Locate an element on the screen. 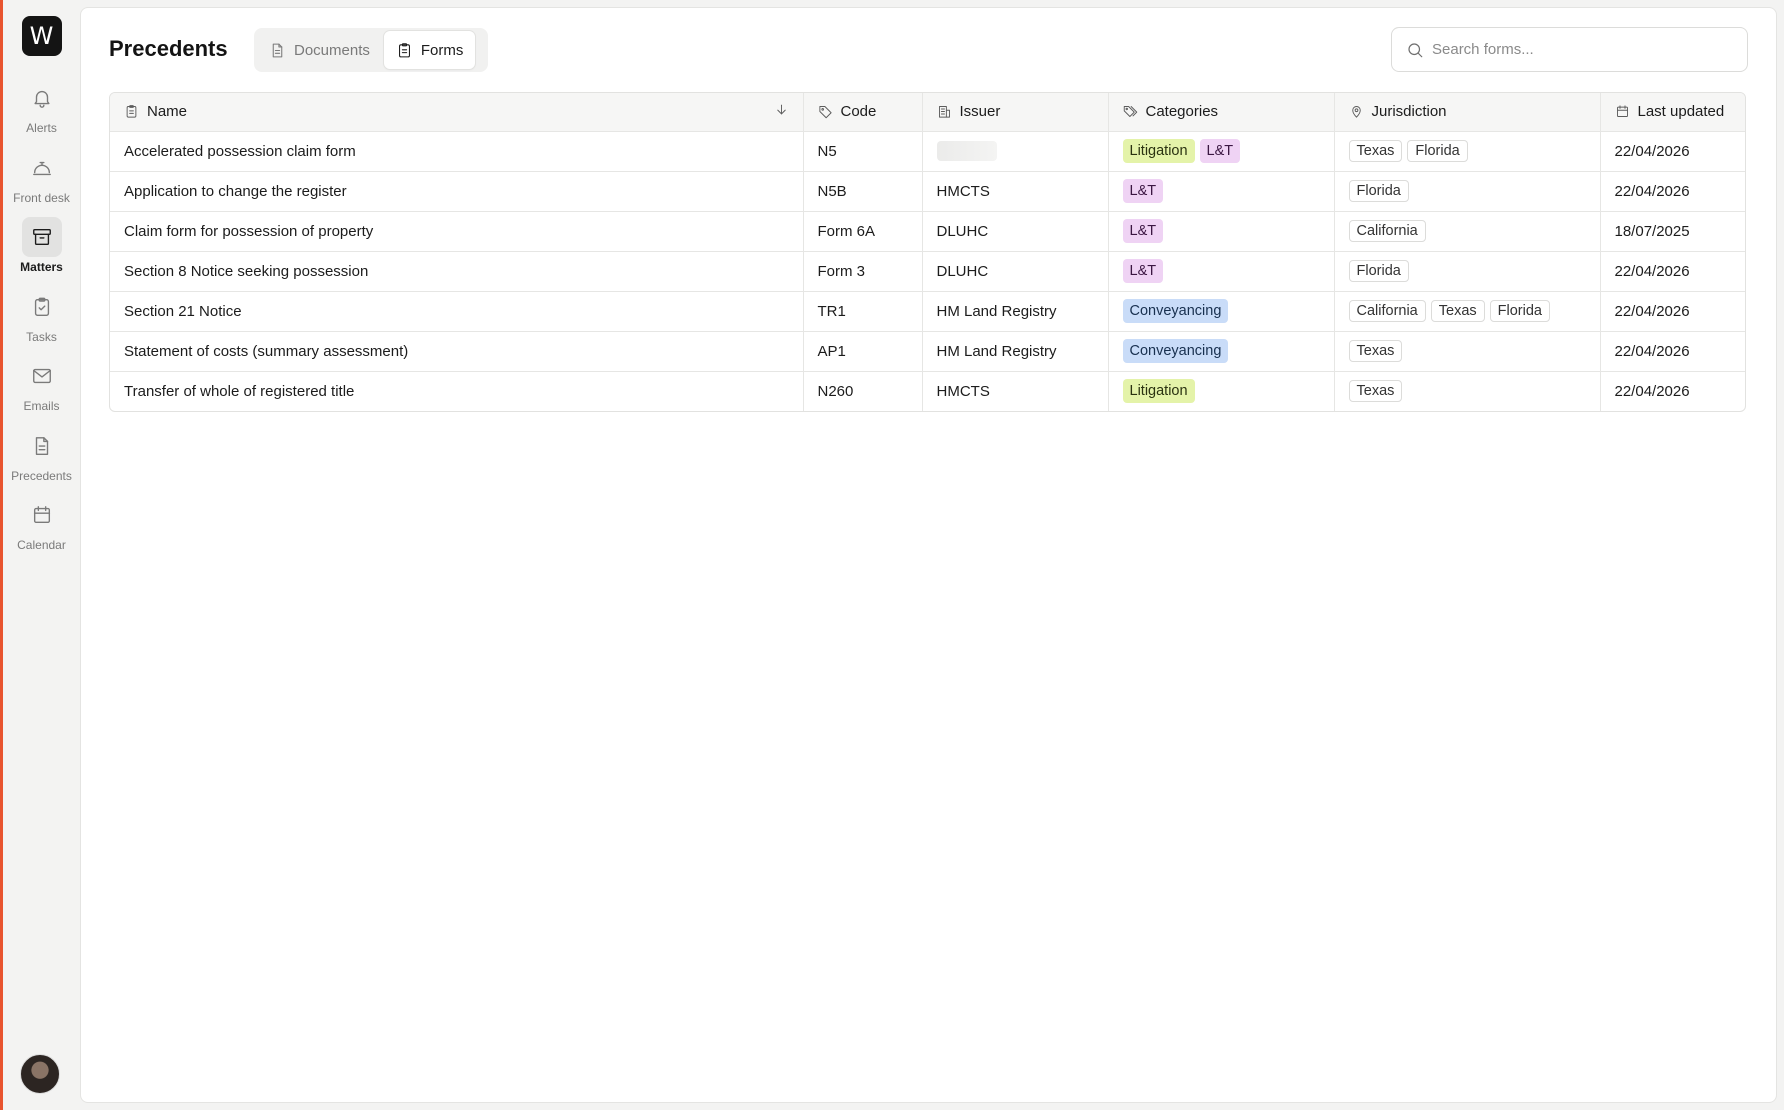 This screenshot has height=1110, width=1784. search-box is located at coordinates (1569, 49).